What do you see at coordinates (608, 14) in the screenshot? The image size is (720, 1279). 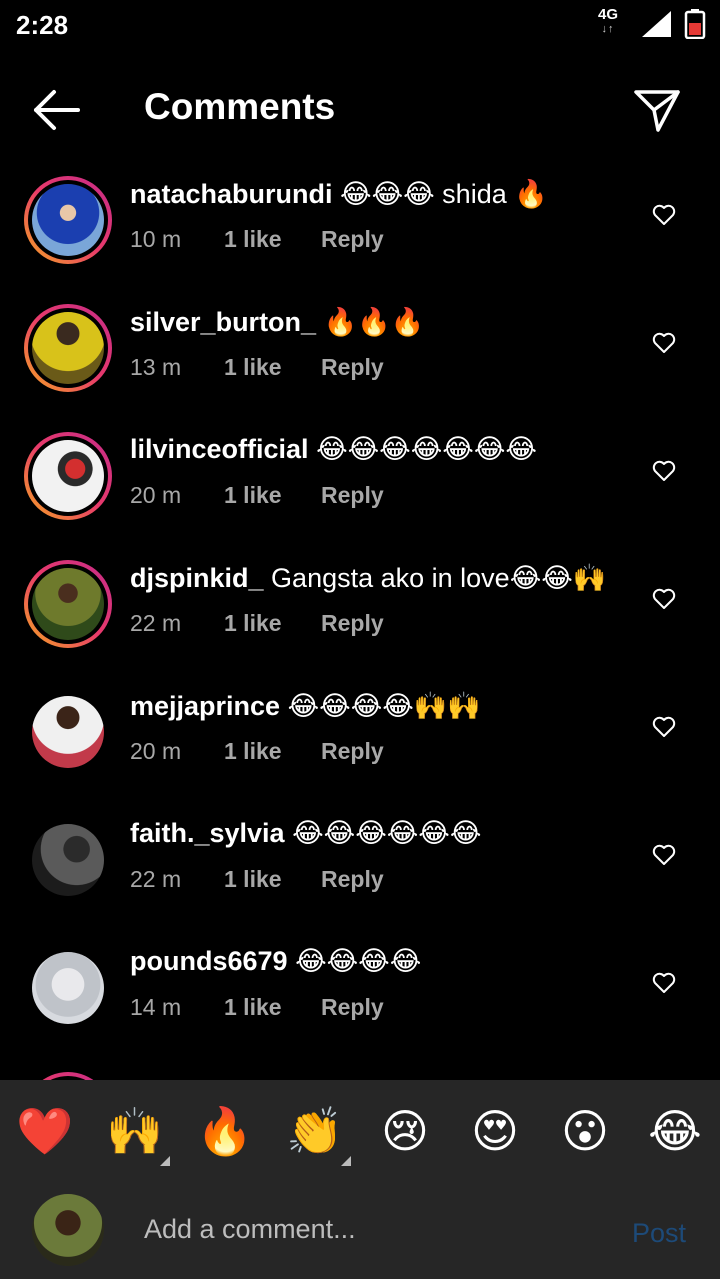 I see `network-type: 4G` at bounding box center [608, 14].